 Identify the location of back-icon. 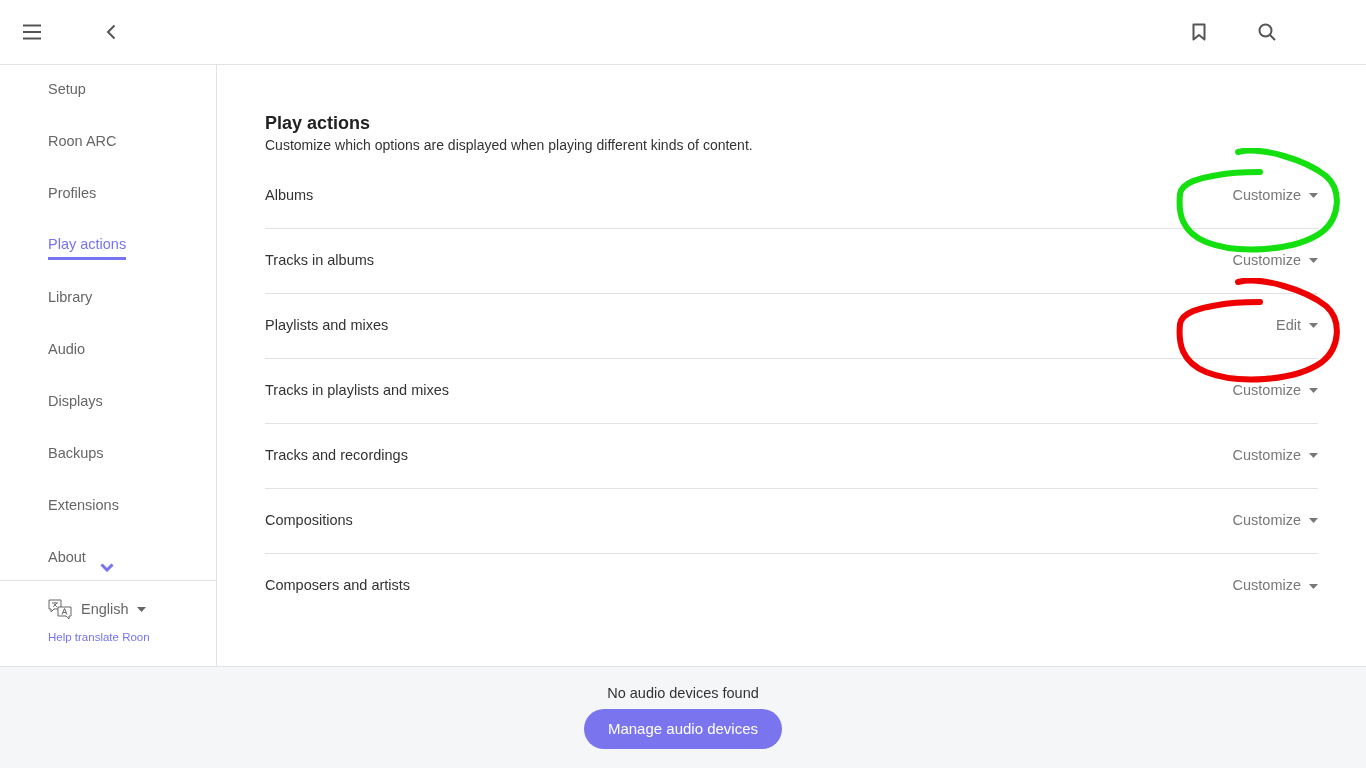
(111, 32).